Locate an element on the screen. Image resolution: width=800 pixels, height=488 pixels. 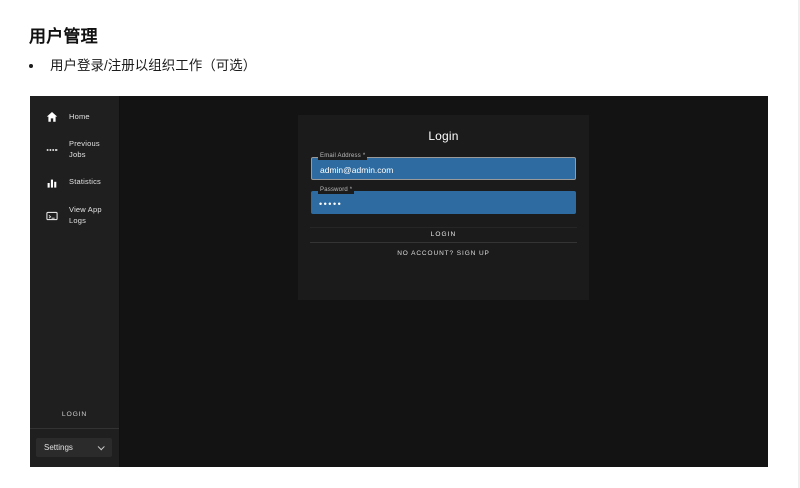
previous-jobs-icon is located at coordinates (52, 149).